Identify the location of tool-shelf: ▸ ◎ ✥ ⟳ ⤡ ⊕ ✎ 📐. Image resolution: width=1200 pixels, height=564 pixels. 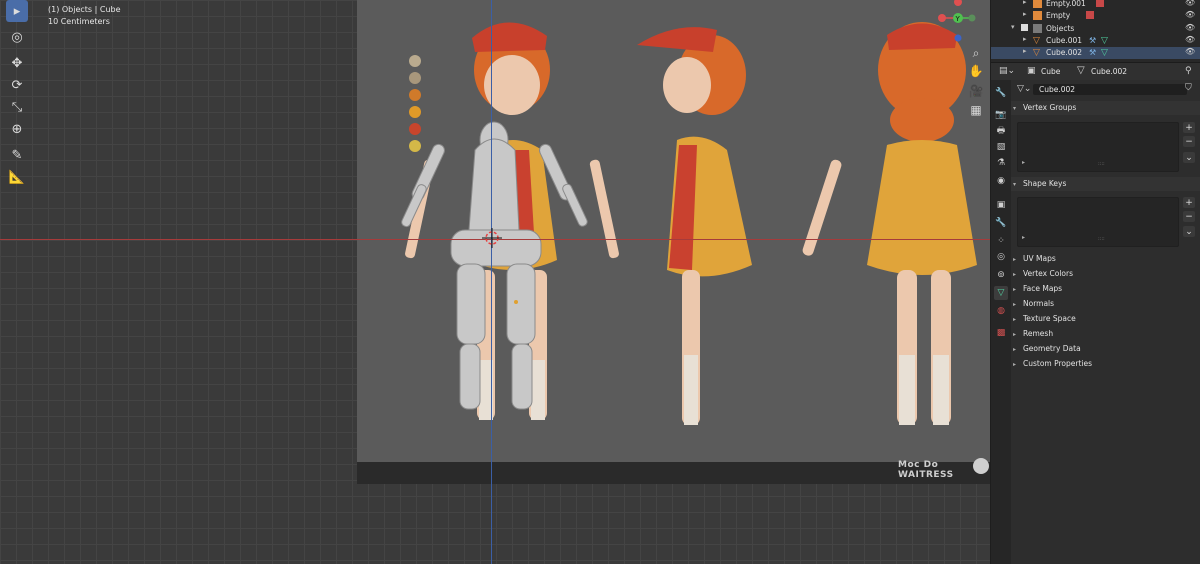
(18, 94).